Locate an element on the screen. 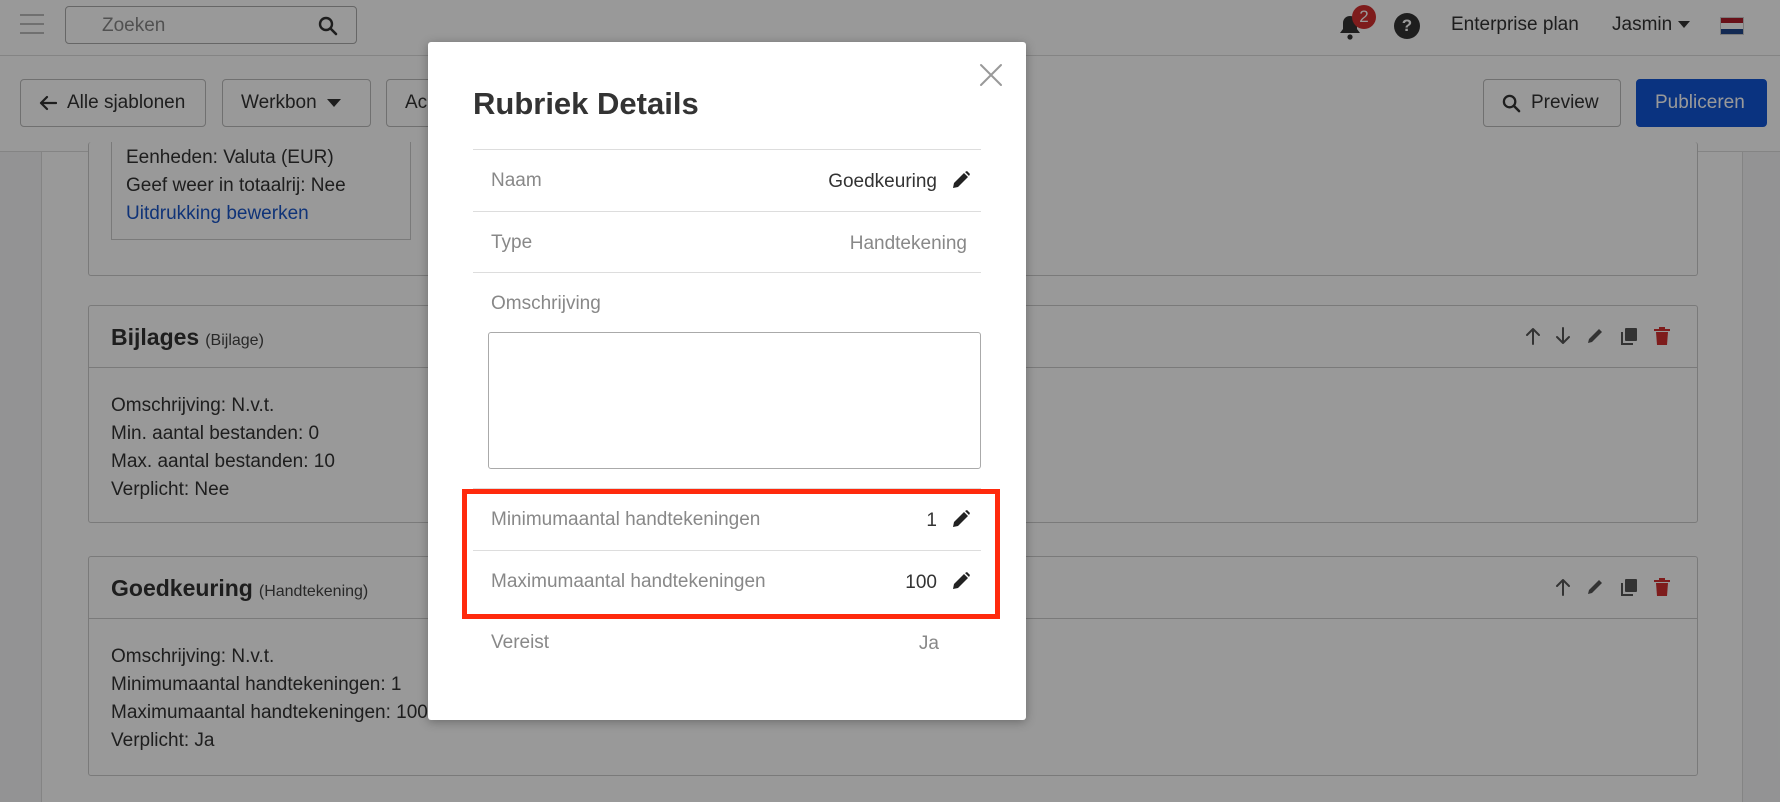 This screenshot has width=1780, height=802. required-value: Ja is located at coordinates (928, 643).